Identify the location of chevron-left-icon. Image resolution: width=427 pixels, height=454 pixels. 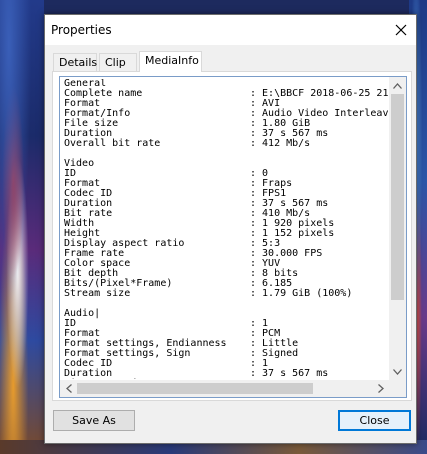
(68, 388).